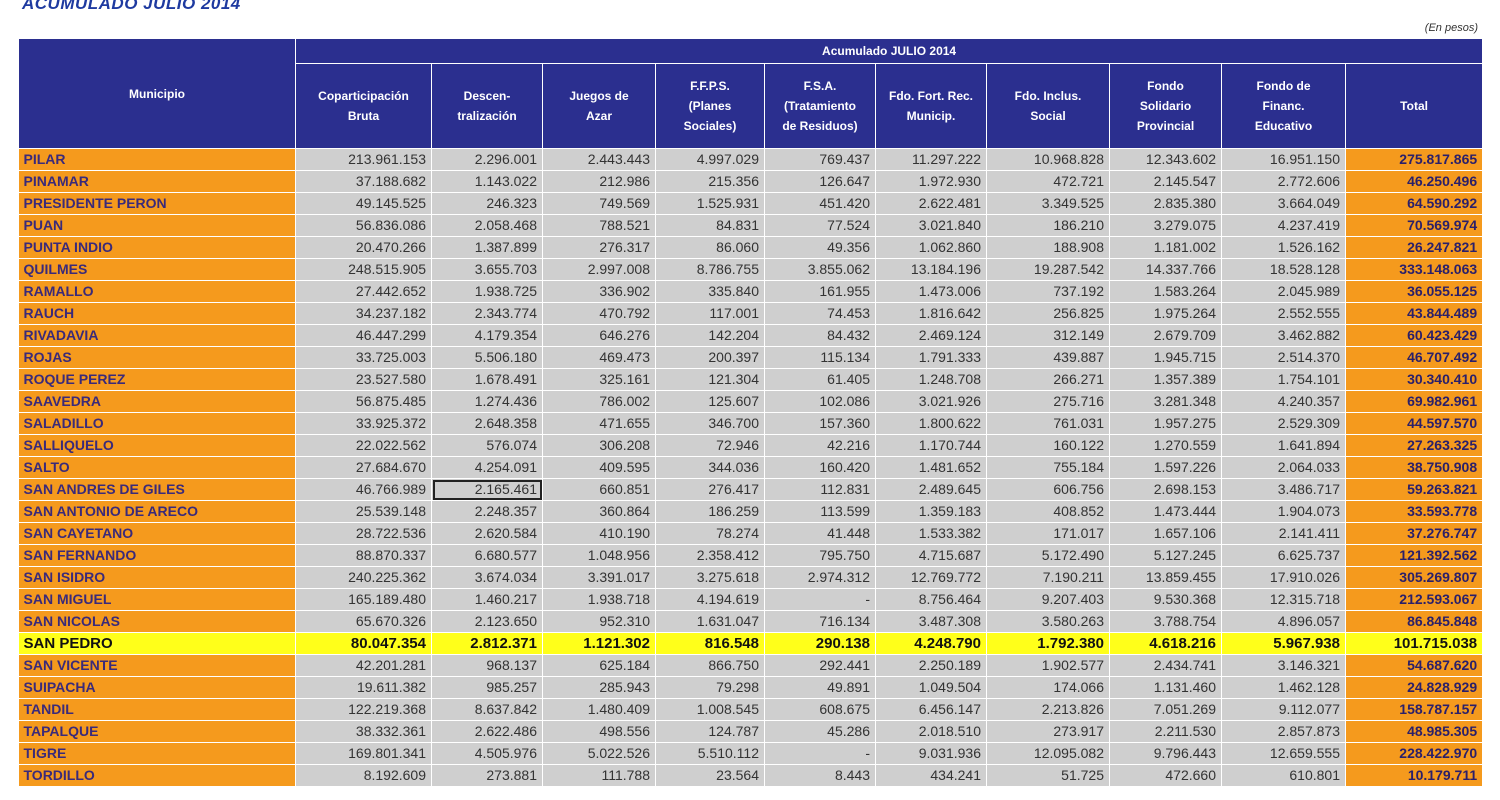 The height and width of the screenshot is (800, 1500). What do you see at coordinates (1048, 401) in the screenshot?
I see `value-cell: 275.716` at bounding box center [1048, 401].